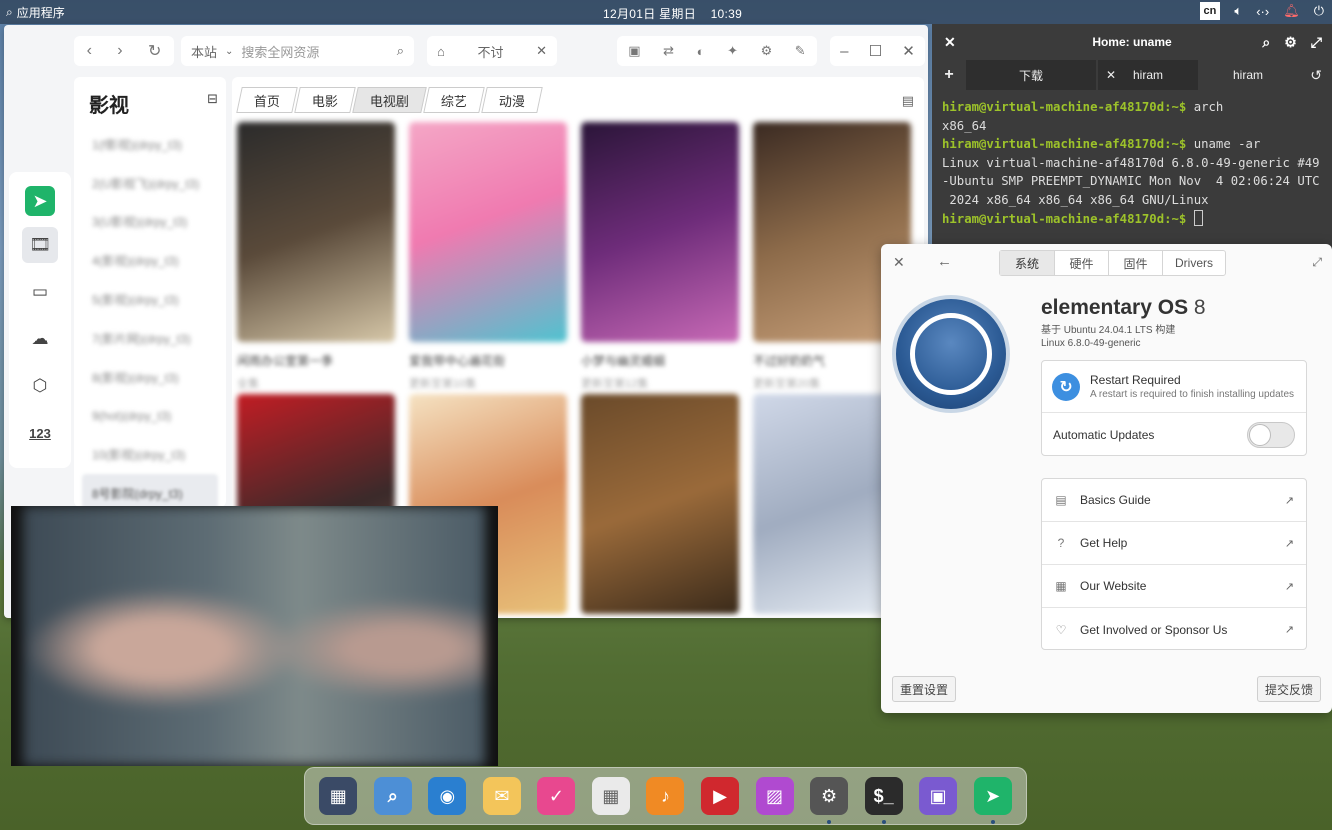 The width and height of the screenshot is (1332, 830). I want to click on back-arrow-icon: ←, so click(944, 261).